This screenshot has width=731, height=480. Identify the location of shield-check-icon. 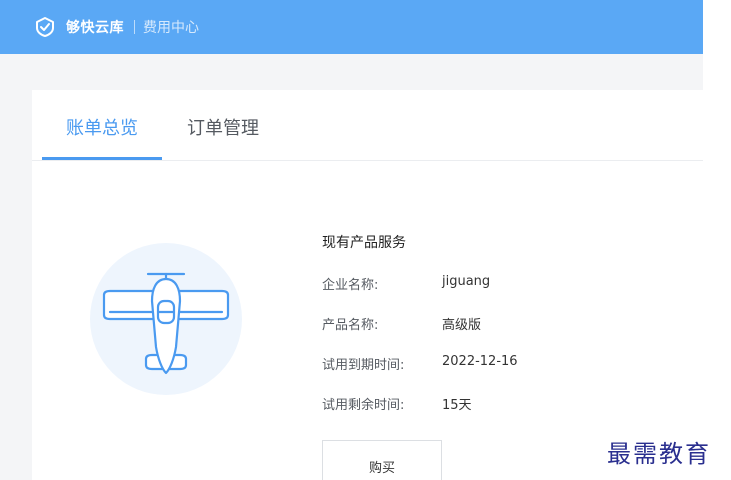
(45, 27).